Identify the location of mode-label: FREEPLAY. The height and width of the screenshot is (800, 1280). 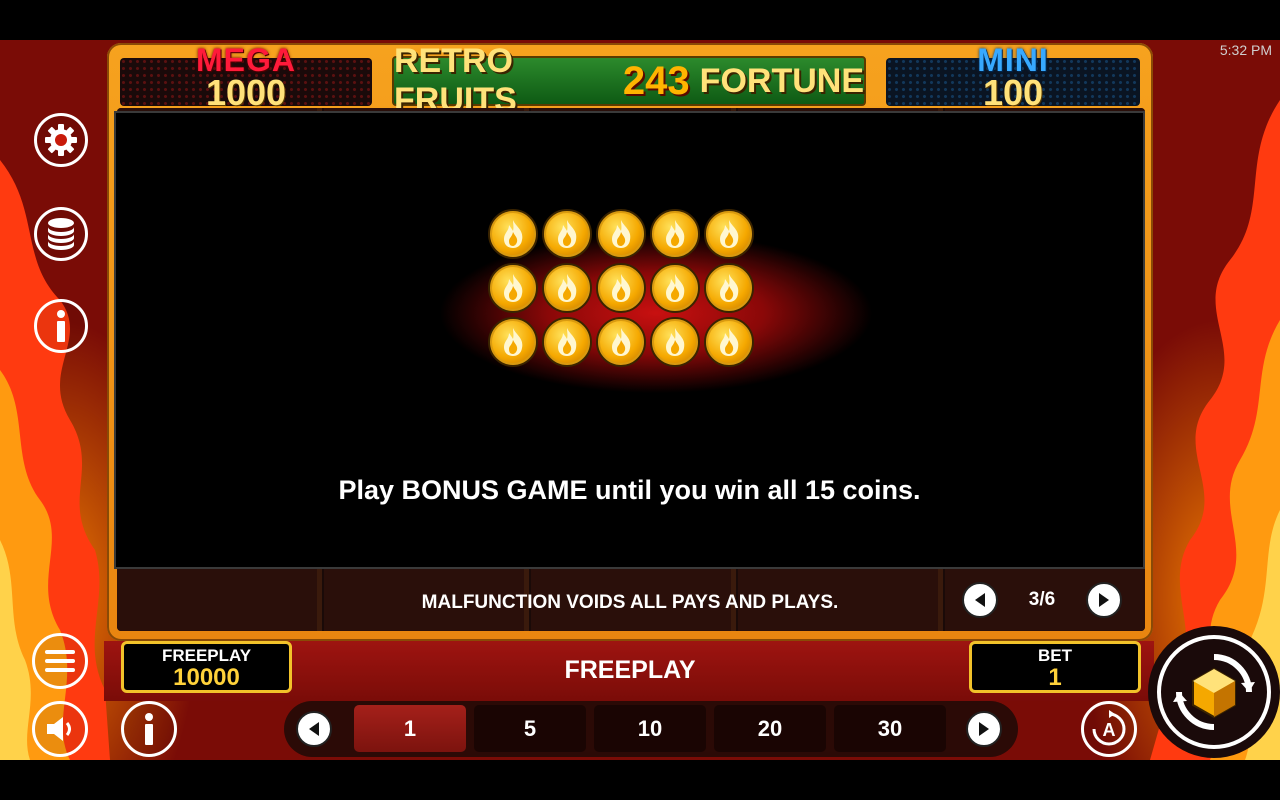
(630, 670).